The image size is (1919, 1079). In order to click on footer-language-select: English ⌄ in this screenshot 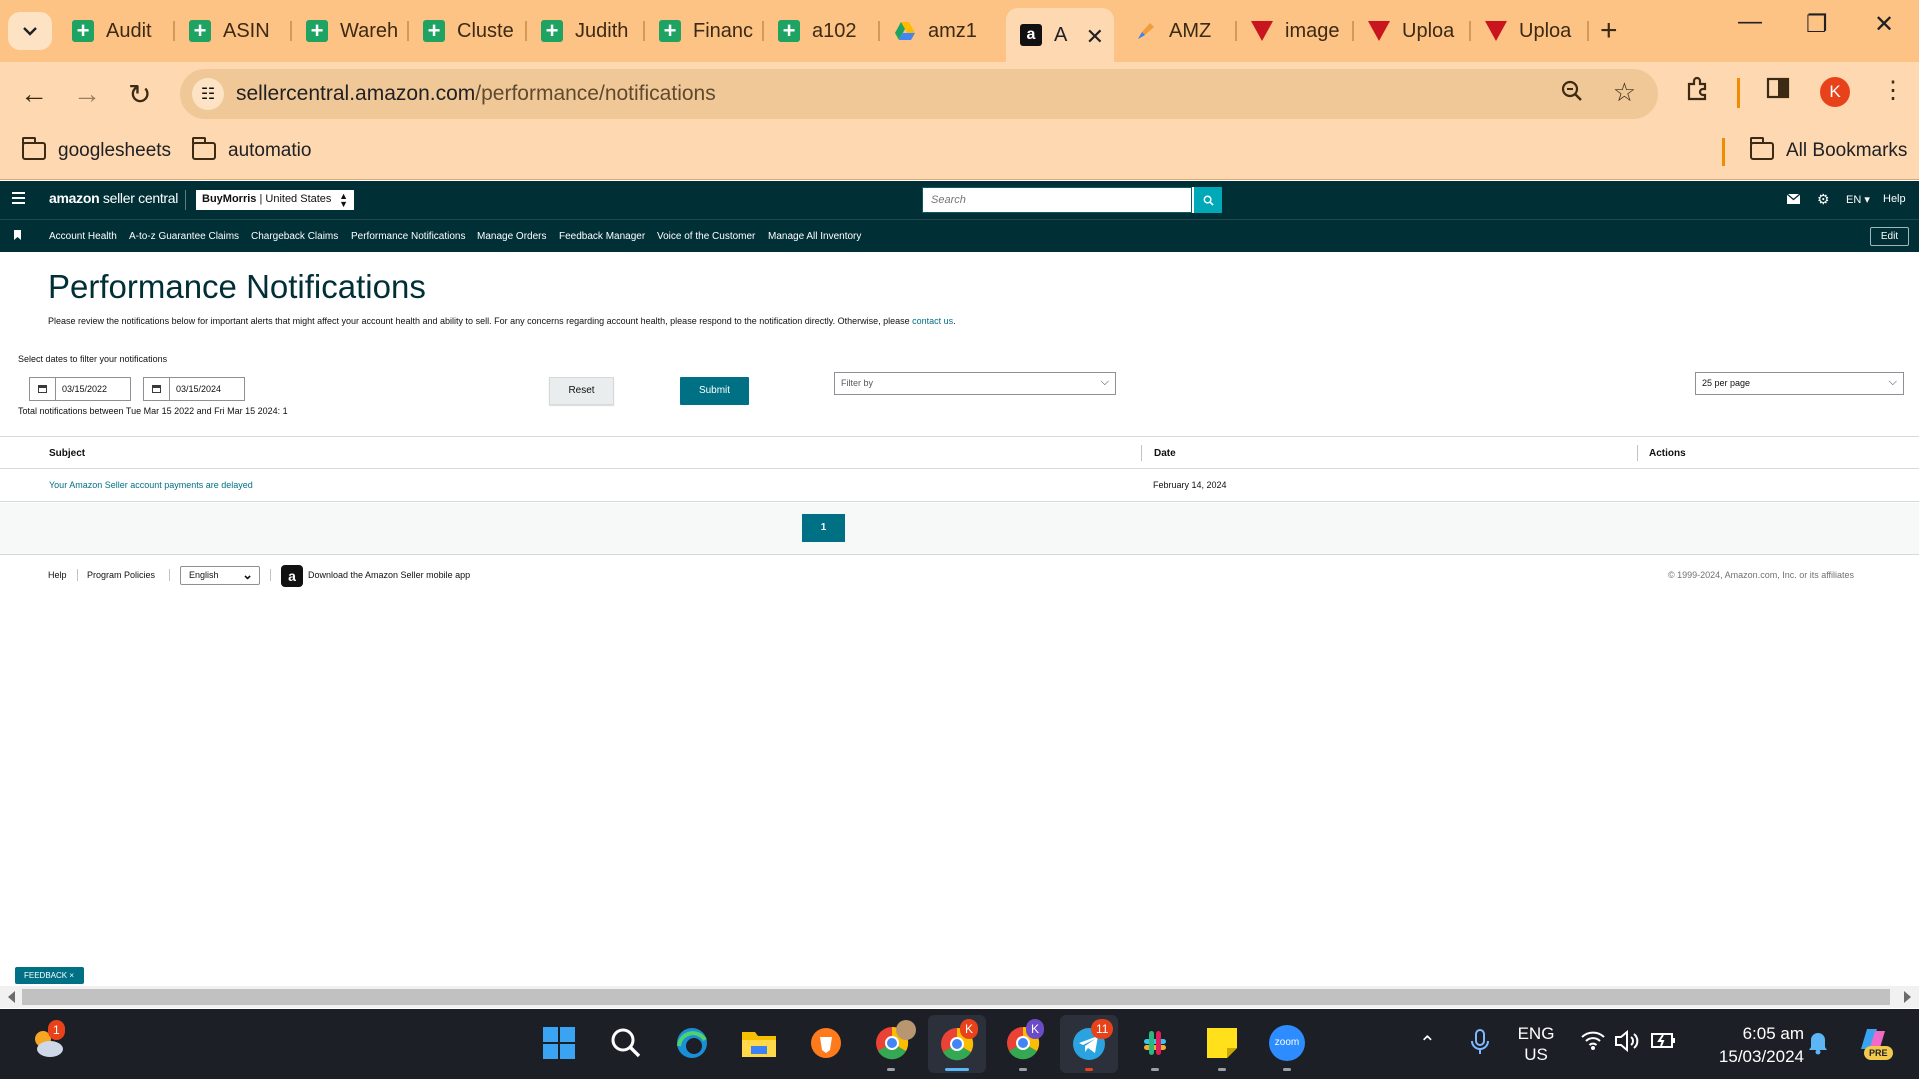, I will do `click(220, 575)`.